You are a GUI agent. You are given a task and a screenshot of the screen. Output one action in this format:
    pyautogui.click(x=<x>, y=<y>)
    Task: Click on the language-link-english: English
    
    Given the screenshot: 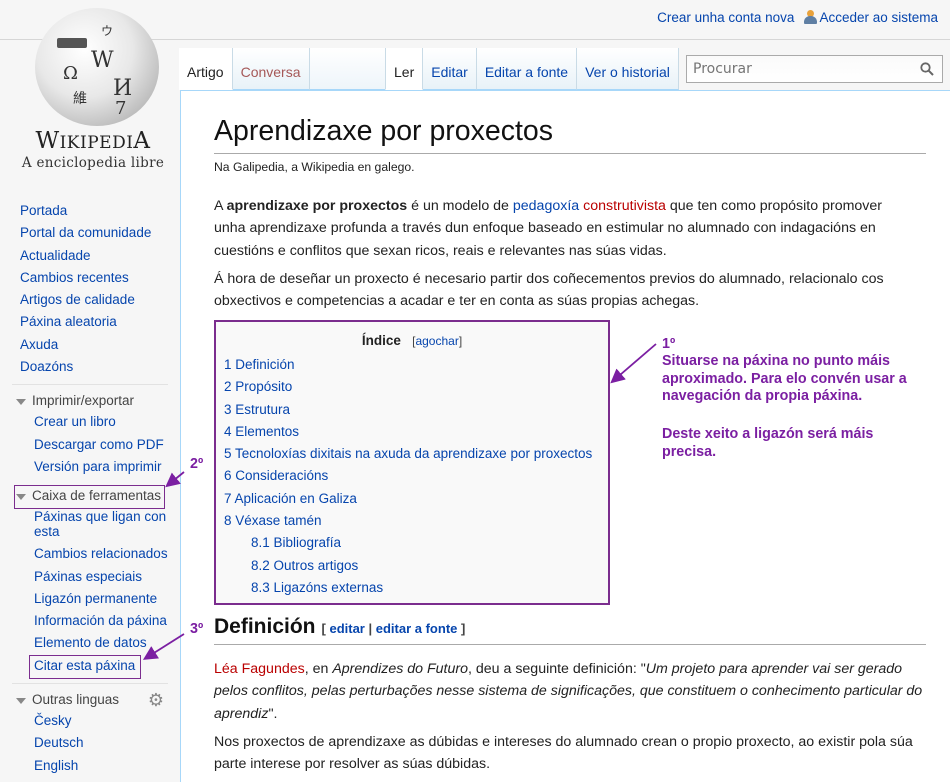 What is the action you would take?
    pyautogui.click(x=101, y=766)
    